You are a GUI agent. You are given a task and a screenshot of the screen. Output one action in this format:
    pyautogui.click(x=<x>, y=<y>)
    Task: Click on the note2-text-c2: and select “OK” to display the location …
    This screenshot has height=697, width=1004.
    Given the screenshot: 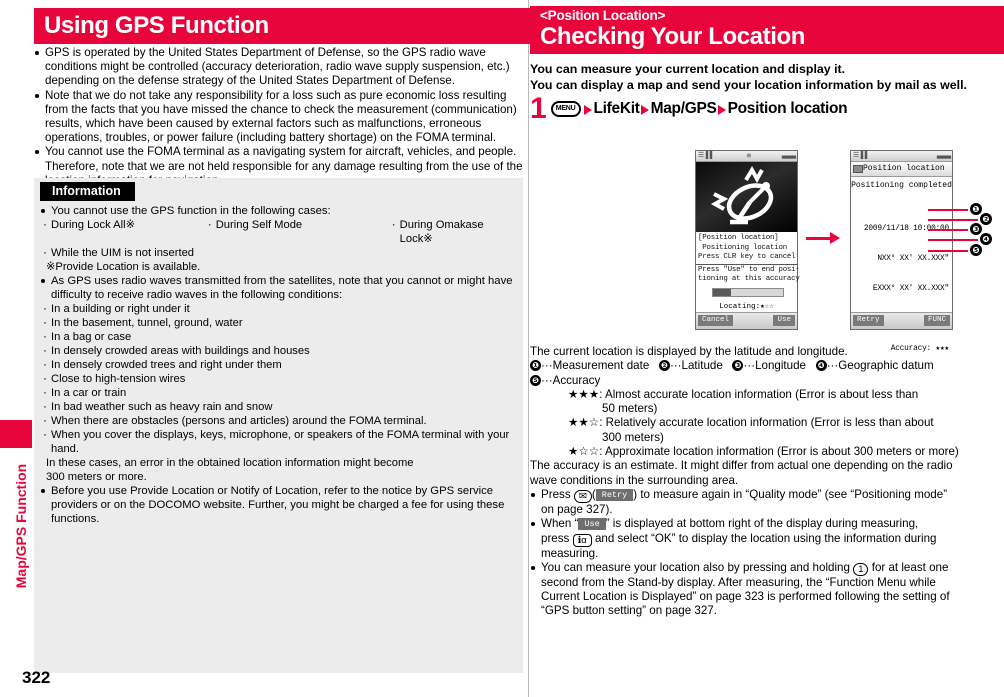 What is the action you would take?
    pyautogui.click(x=765, y=538)
    